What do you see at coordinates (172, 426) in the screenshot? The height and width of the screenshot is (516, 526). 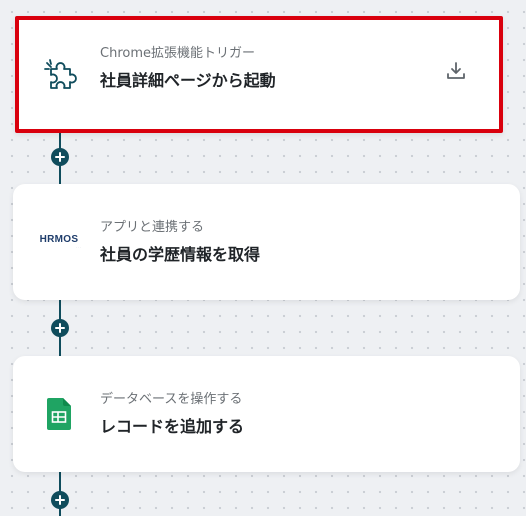 I see `step-title: レコードを追加する` at bounding box center [172, 426].